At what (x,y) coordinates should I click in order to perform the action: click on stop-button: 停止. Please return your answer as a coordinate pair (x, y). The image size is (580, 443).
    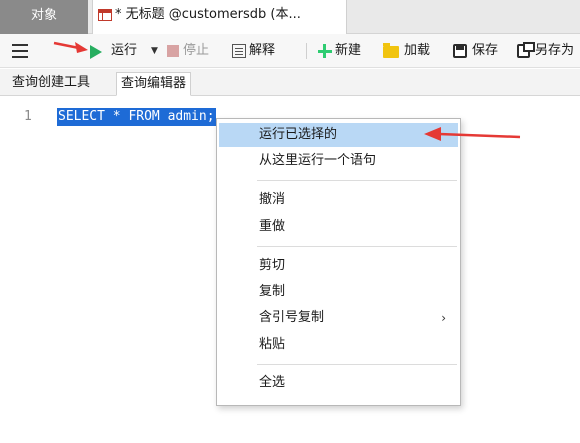
    Looking at the image, I should click on (196, 51).